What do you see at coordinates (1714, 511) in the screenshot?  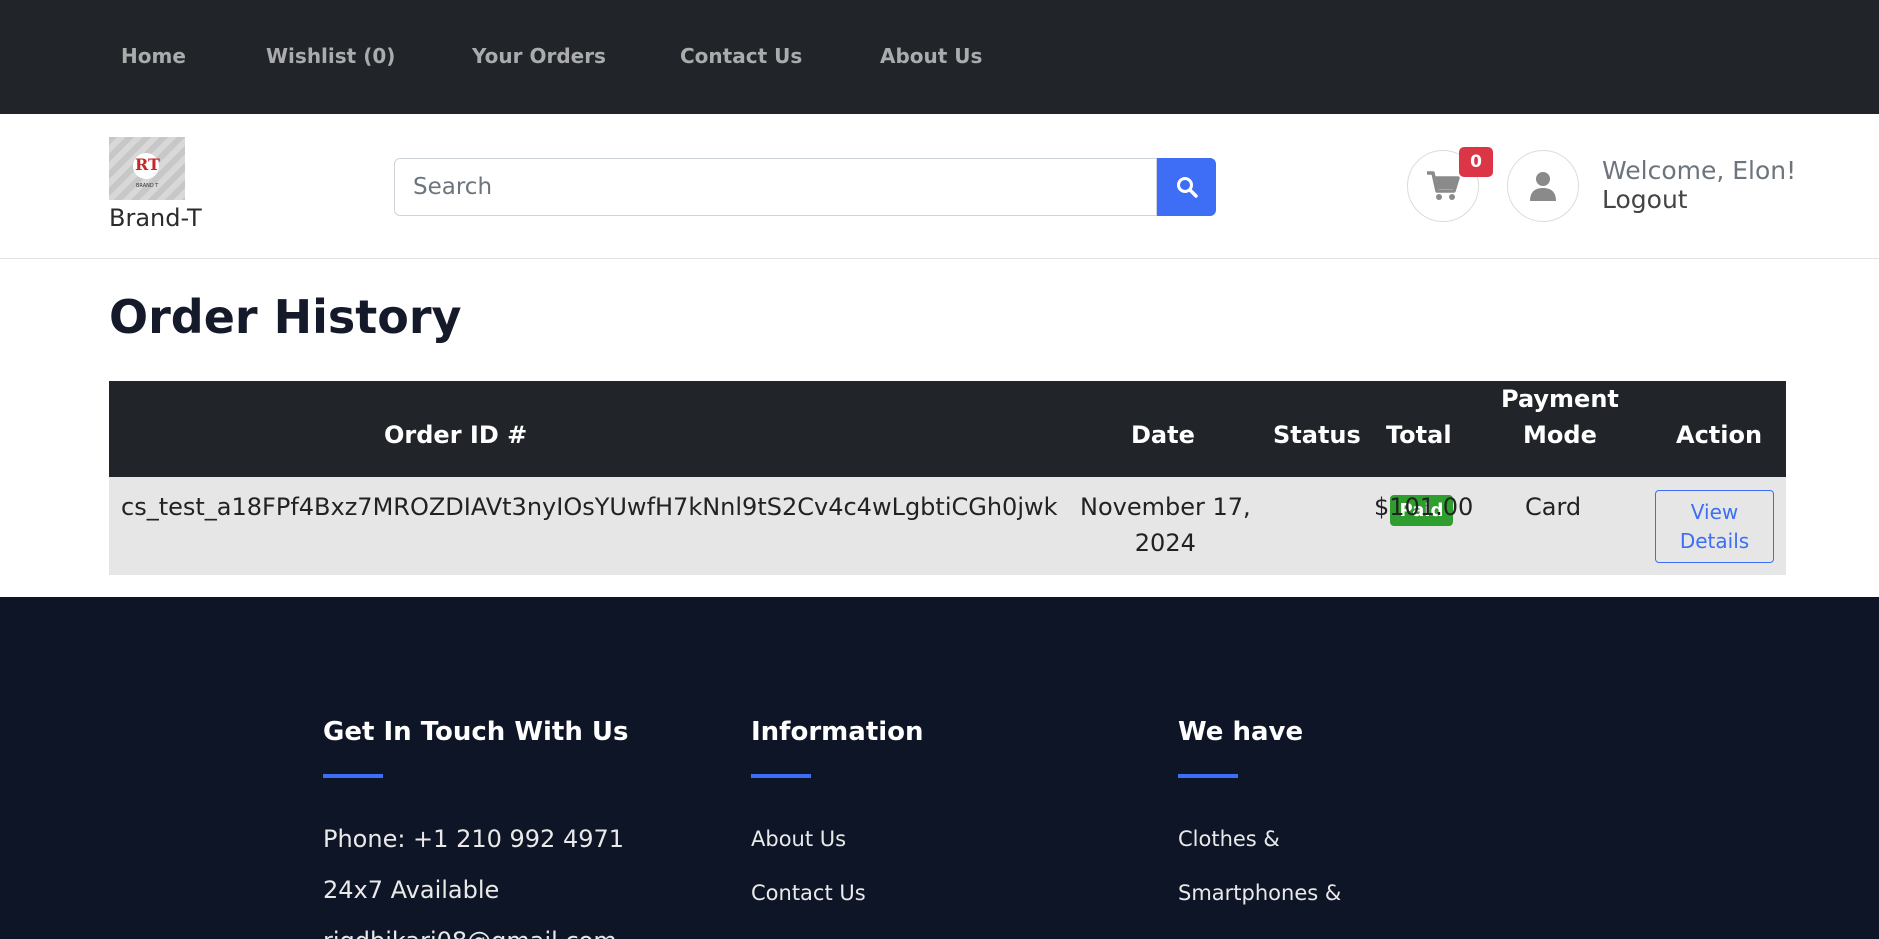 I see `view-details-line1: View` at bounding box center [1714, 511].